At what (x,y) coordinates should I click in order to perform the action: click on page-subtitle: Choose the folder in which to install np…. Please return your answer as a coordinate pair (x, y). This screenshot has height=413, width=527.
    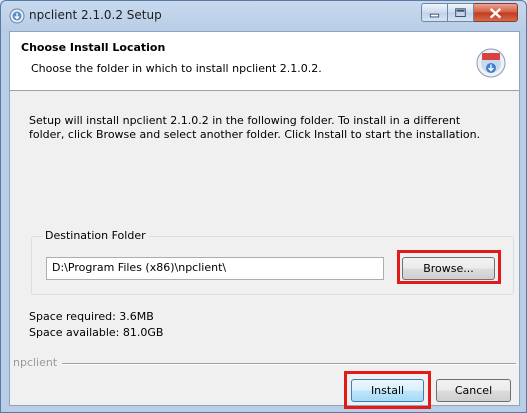
    Looking at the image, I should click on (176, 68).